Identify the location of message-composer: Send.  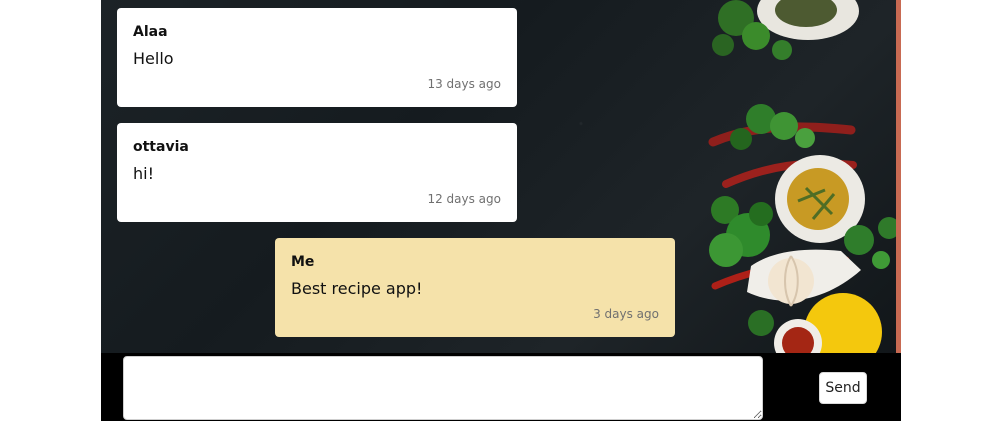
(501, 387).